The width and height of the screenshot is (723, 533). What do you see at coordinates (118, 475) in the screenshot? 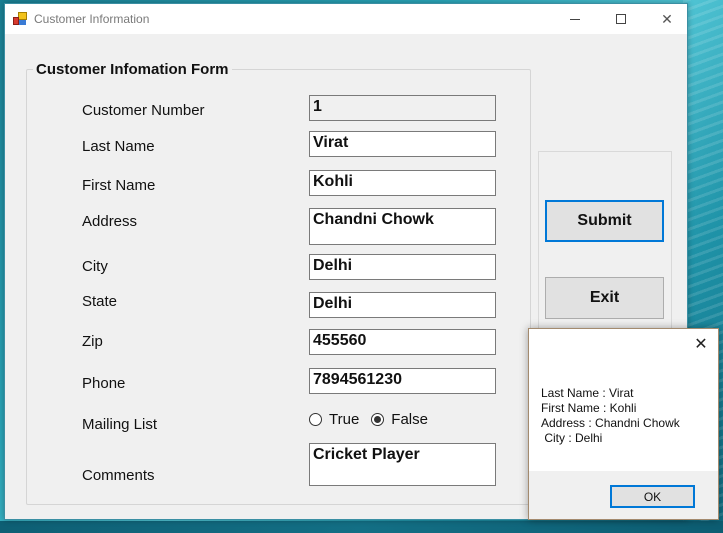
I see `label-comments: Comments` at bounding box center [118, 475].